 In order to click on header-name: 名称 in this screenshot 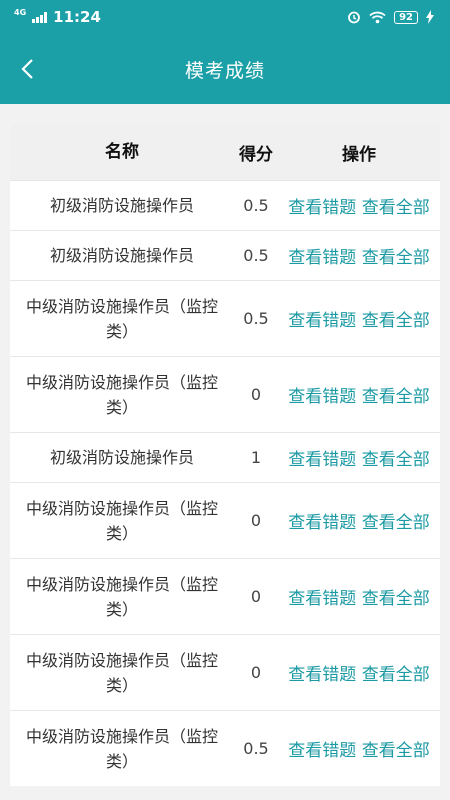, I will do `click(122, 151)`.